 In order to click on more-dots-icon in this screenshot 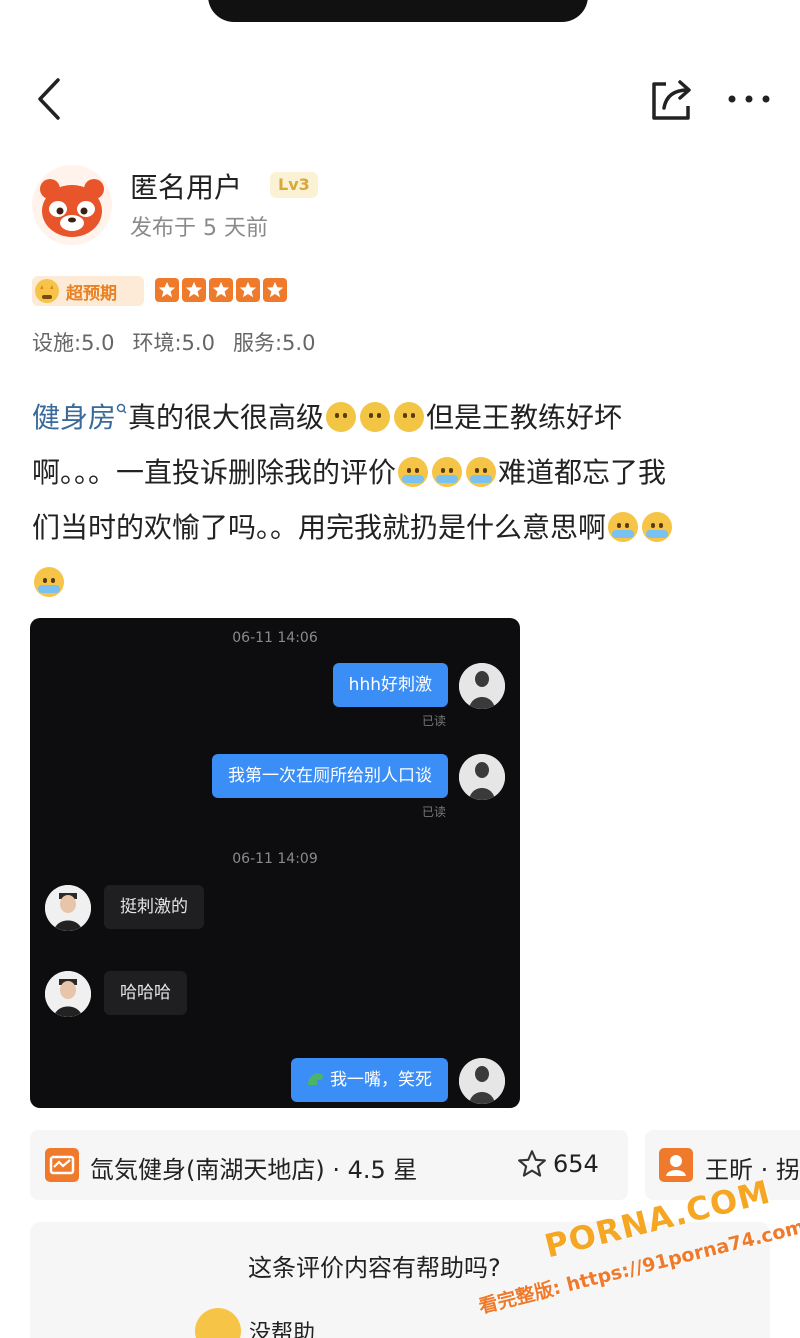, I will do `click(749, 99)`.